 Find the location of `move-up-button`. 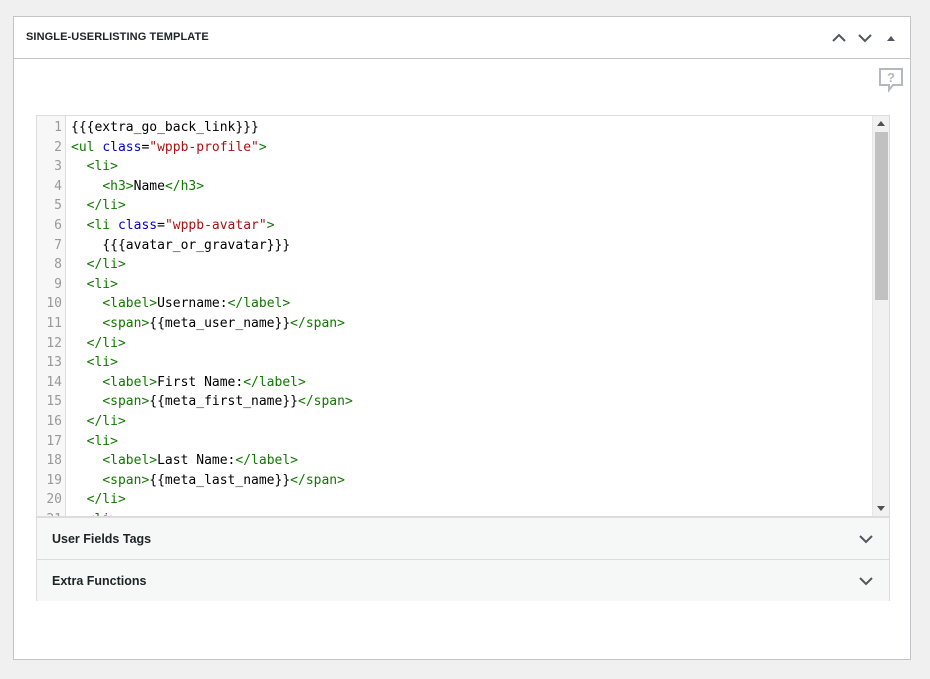

move-up-button is located at coordinates (839, 38).